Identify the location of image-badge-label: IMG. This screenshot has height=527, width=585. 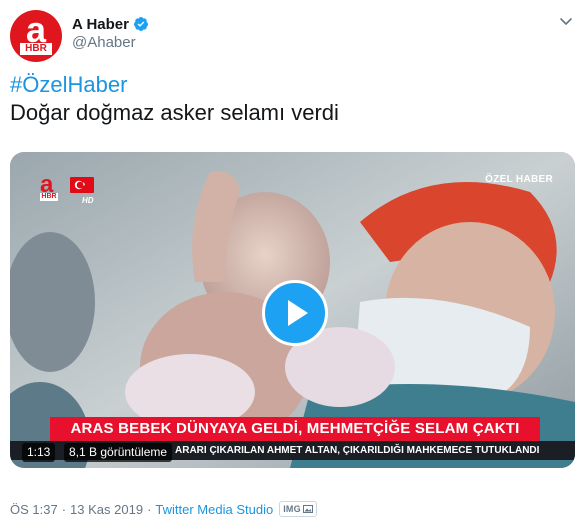
(292, 509).